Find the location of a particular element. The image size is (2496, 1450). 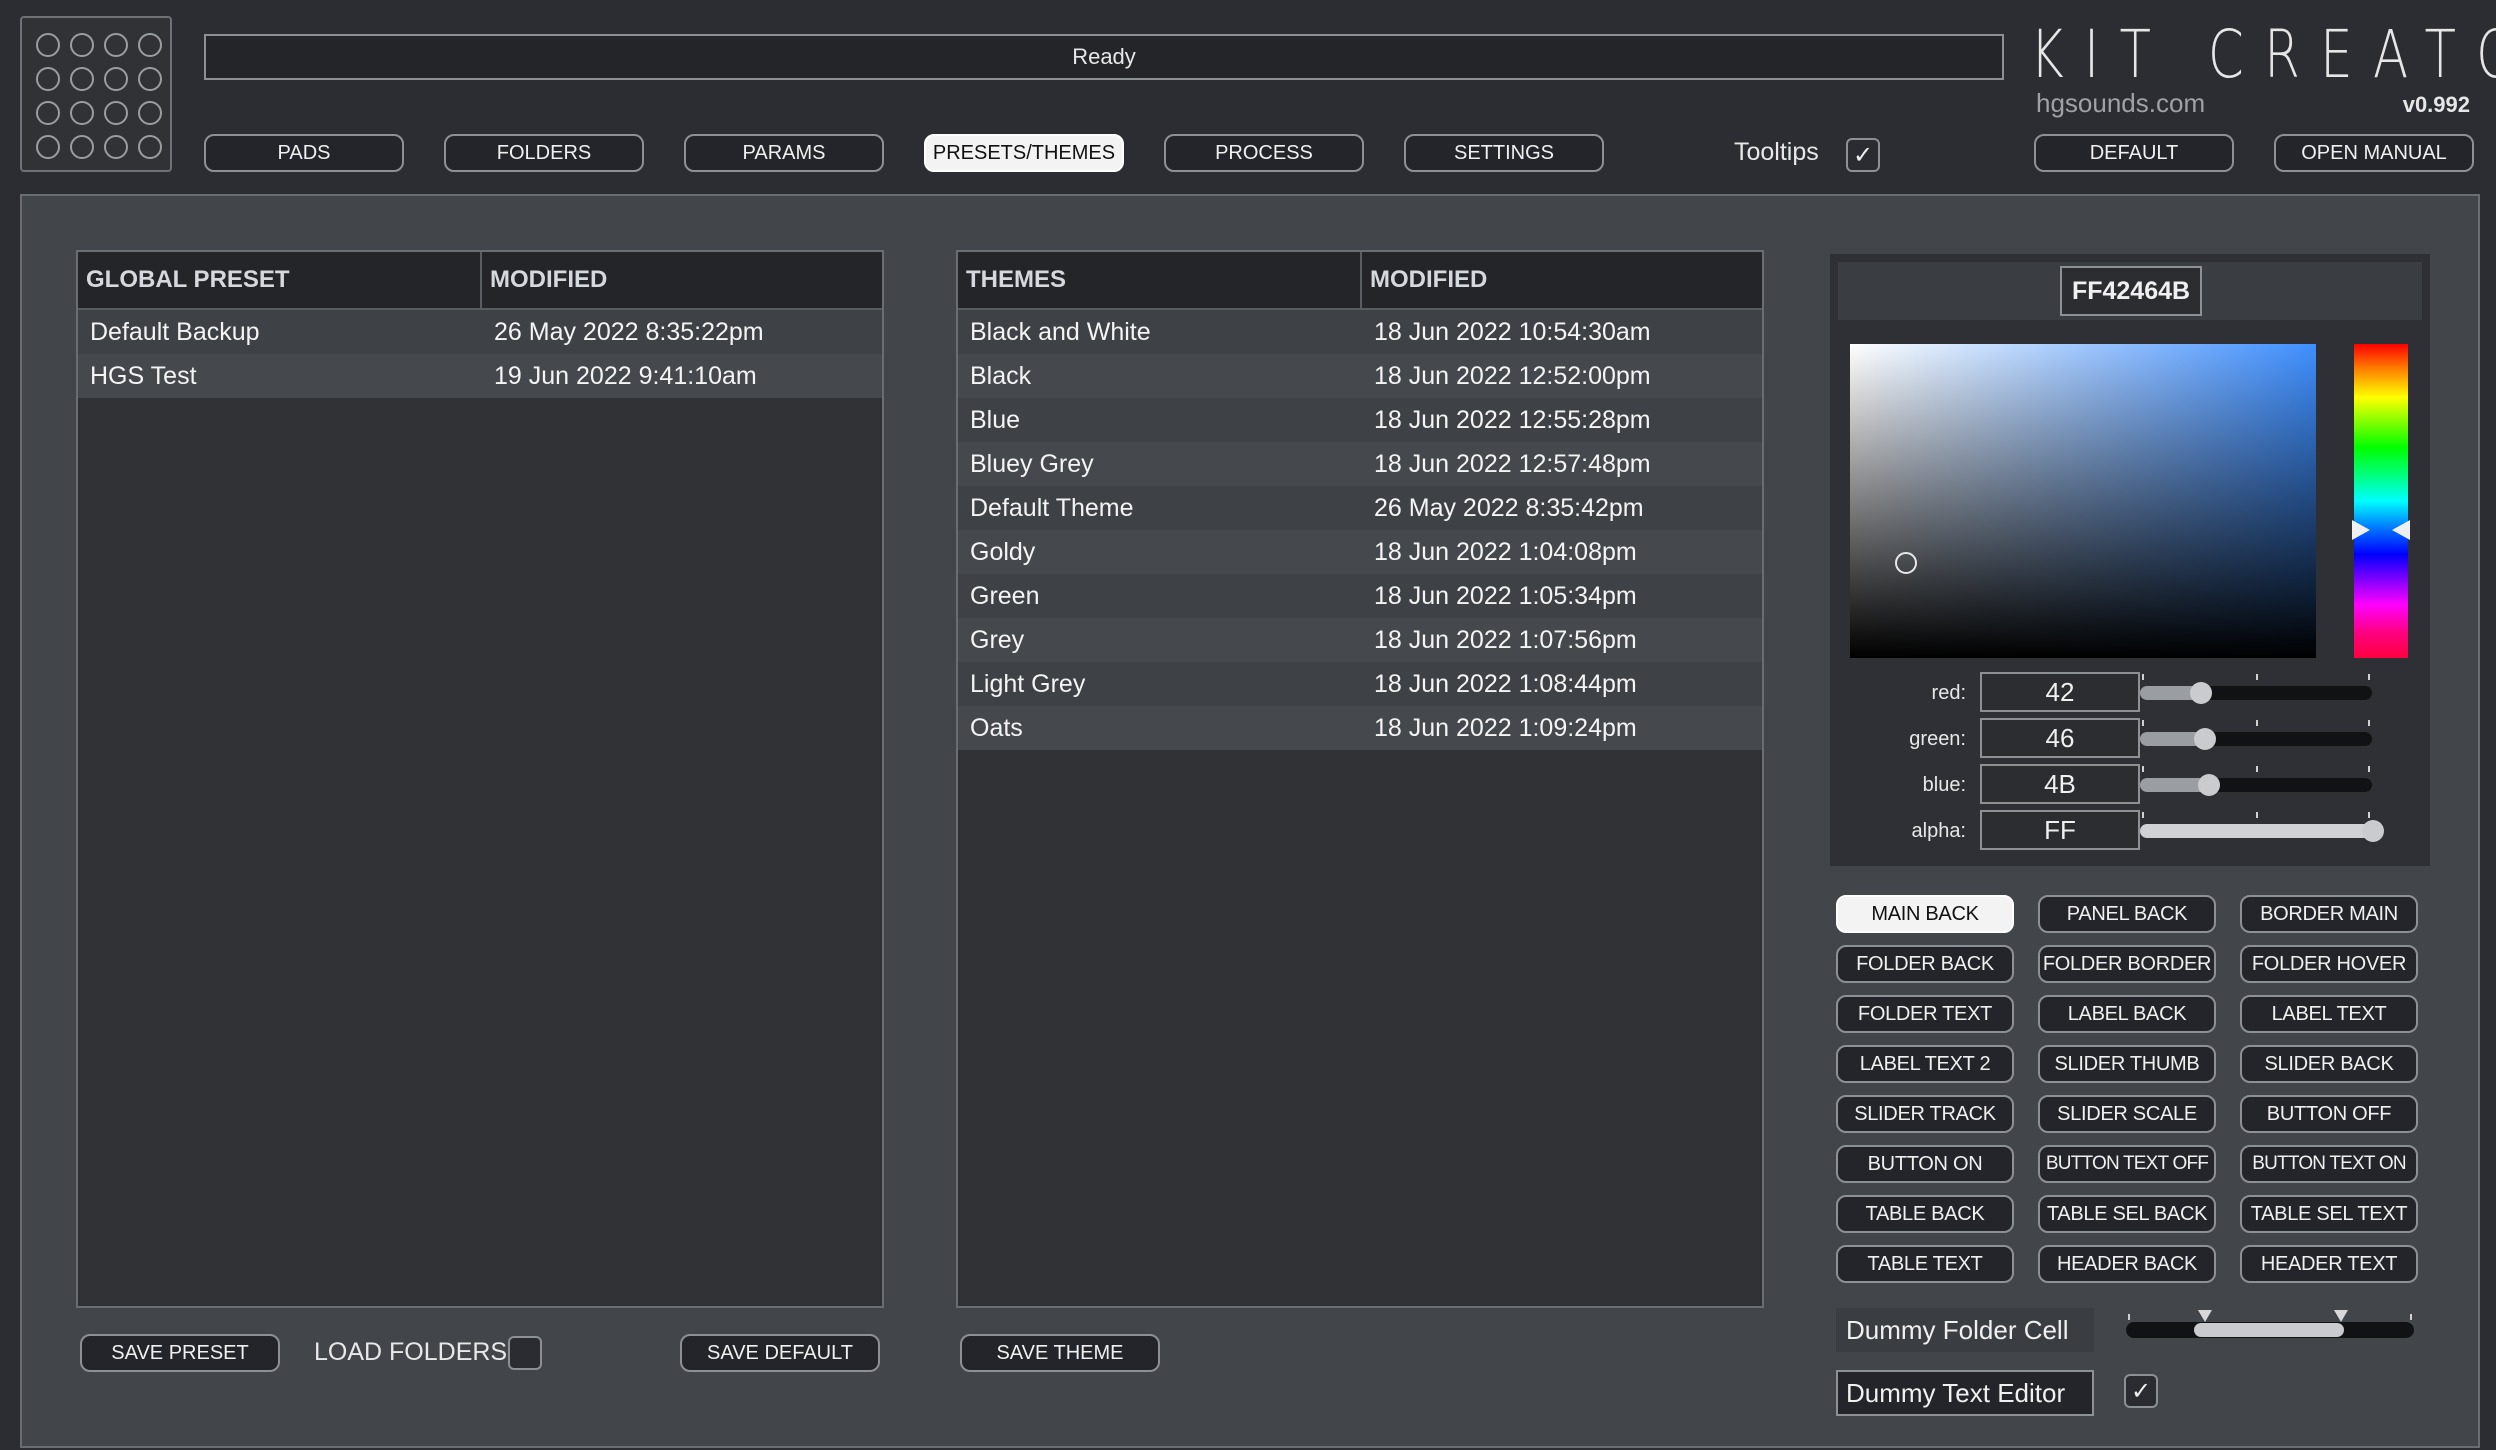

color-target-label-text-2: LABEL TEXT 2 is located at coordinates (1925, 1064).